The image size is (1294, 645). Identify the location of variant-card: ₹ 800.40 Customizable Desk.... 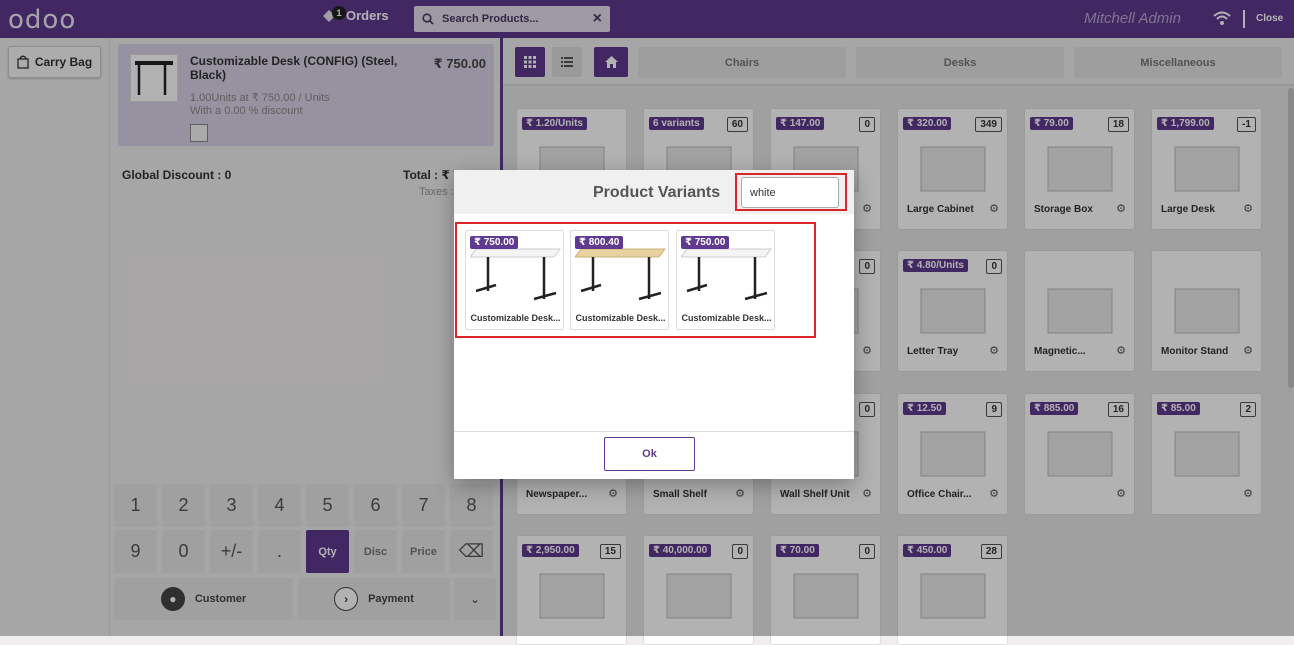
(619, 280).